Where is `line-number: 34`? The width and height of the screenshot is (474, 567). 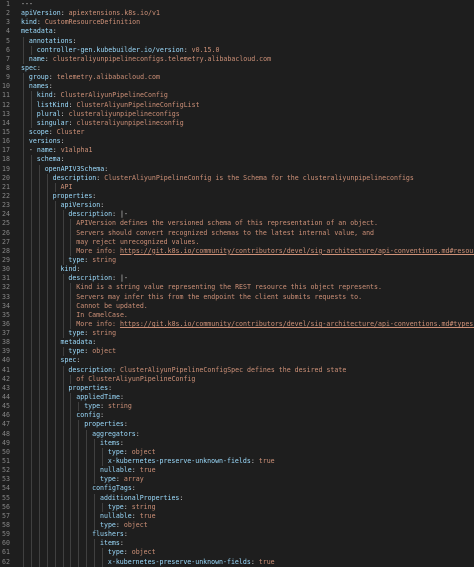
line-number: 34 is located at coordinates (6, 305).